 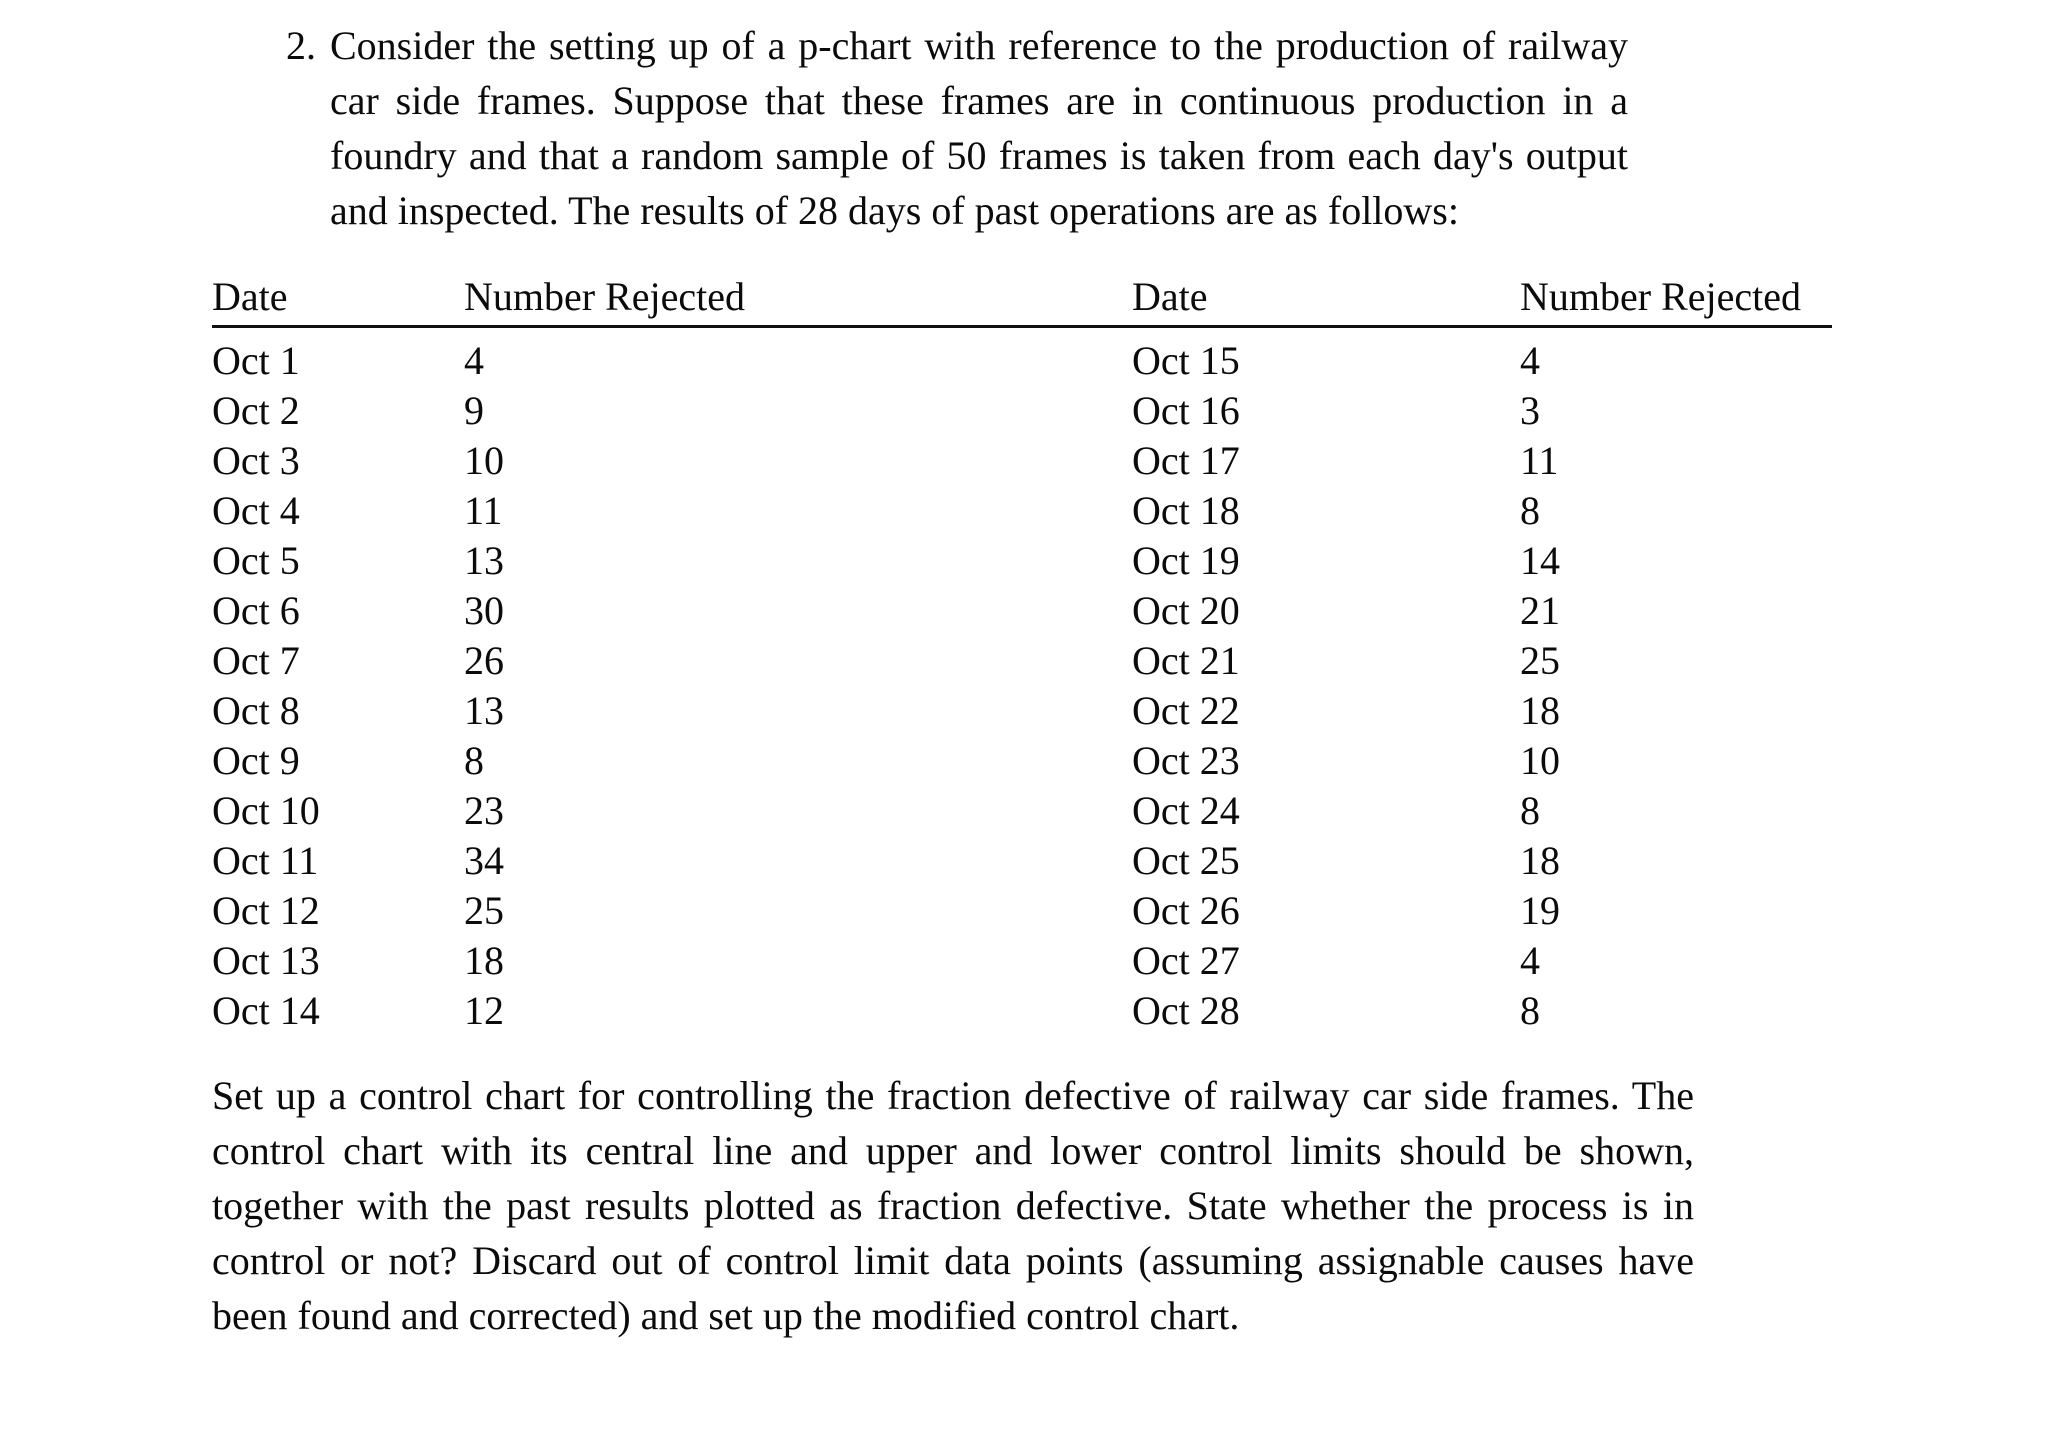 What do you see at coordinates (1482, 711) in the screenshot?
I see `table-row: Oct 22 18` at bounding box center [1482, 711].